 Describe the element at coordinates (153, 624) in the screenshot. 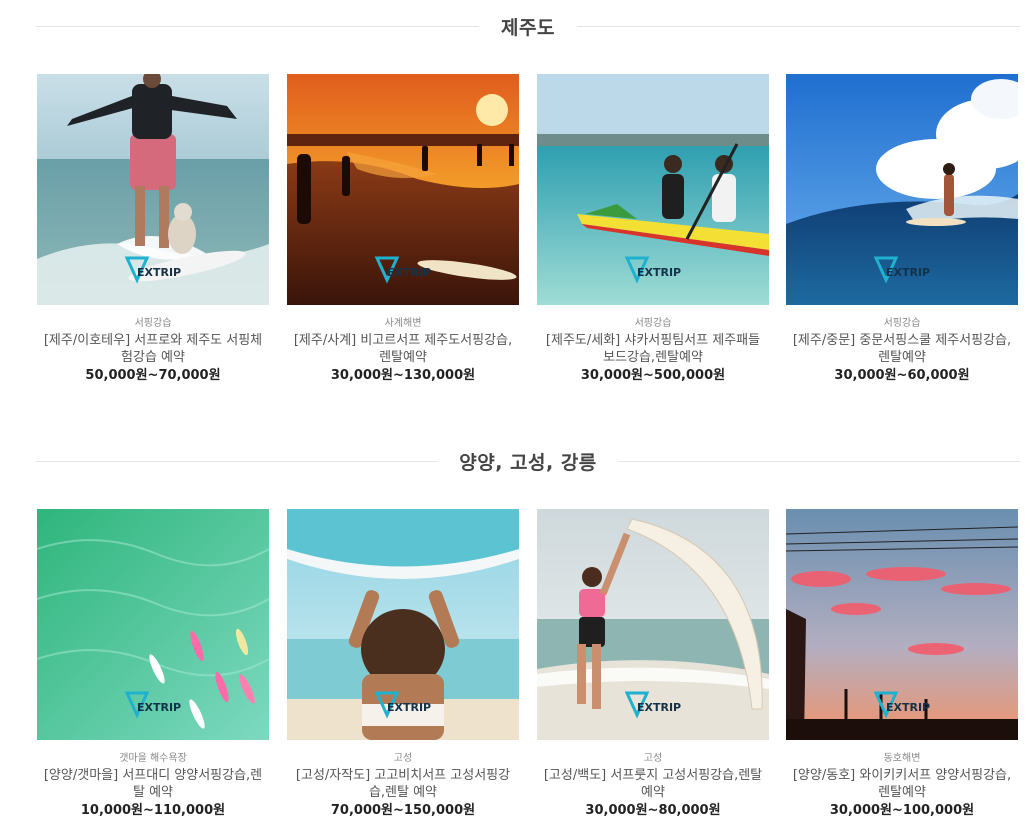

I see `product-image-aerial-surfboards: EXTRIP` at that location.